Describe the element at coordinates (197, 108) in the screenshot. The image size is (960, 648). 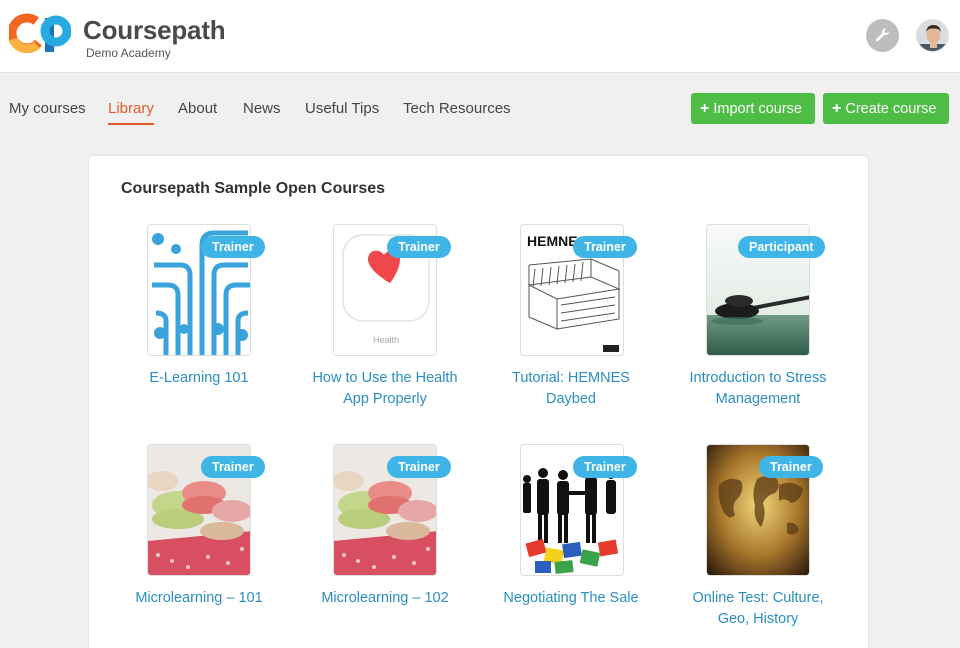
I see `nav-about: About` at that location.